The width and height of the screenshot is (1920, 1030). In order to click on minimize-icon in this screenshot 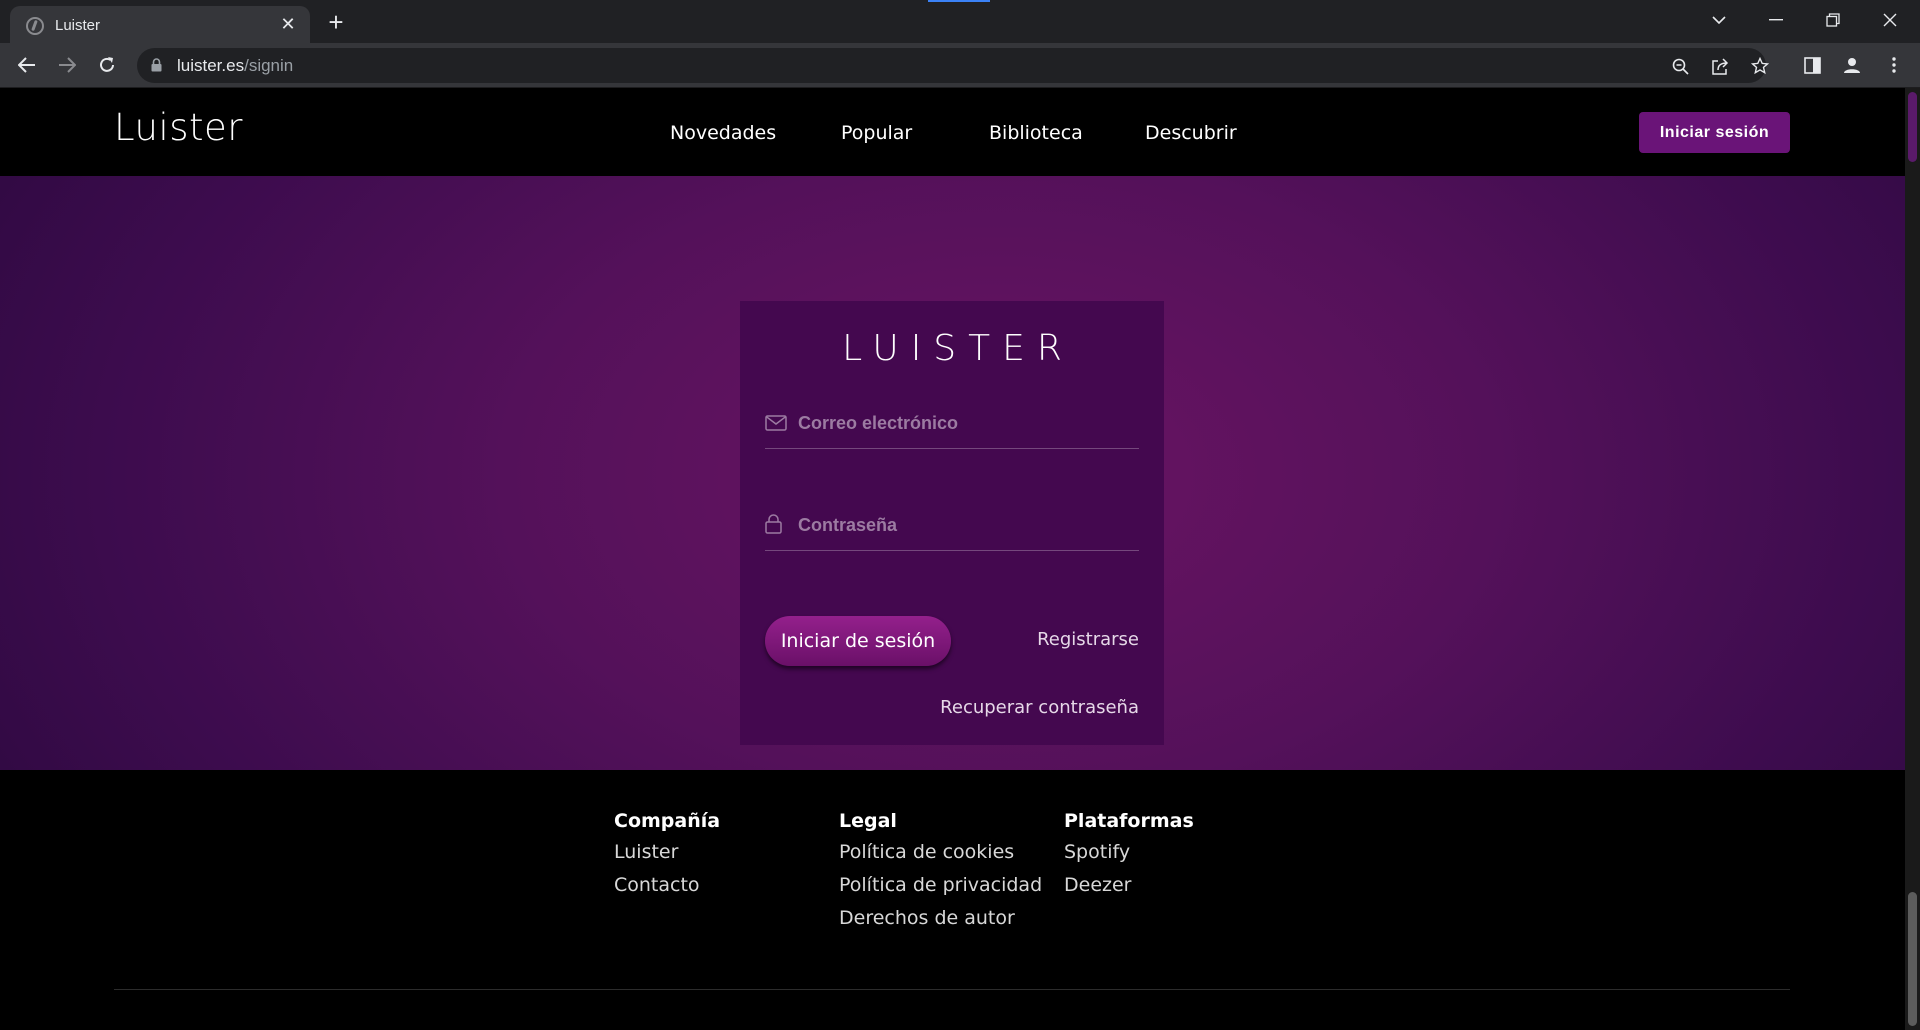, I will do `click(1776, 20)`.